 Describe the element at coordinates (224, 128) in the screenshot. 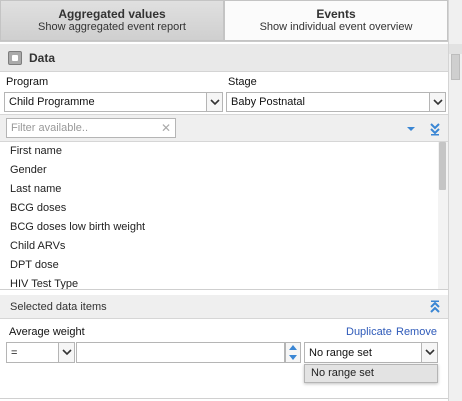

I see `filter-toolbar: ✕` at that location.